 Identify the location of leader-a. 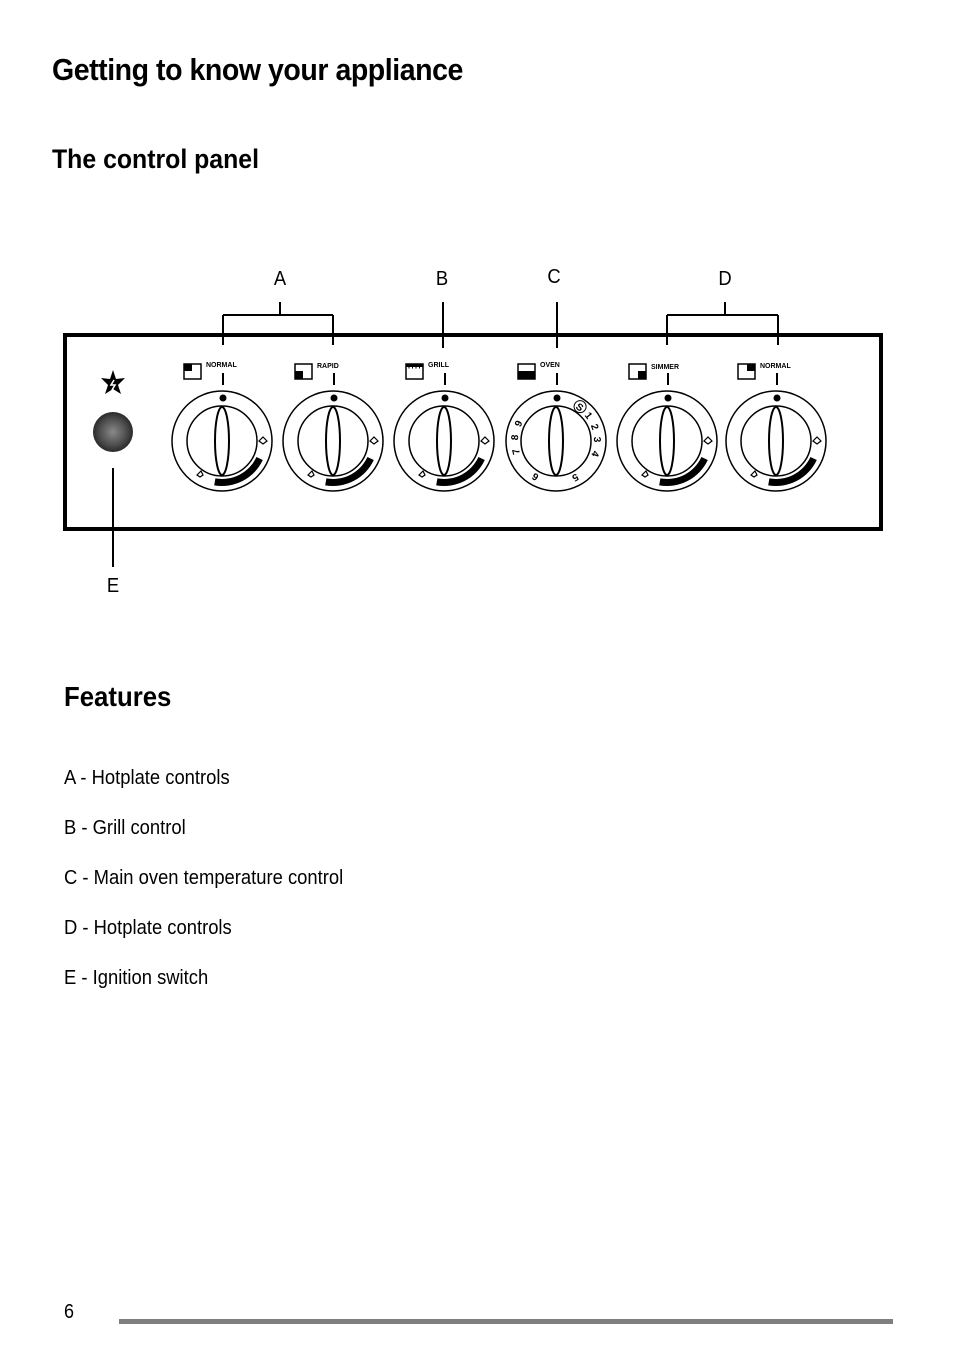
(278, 323).